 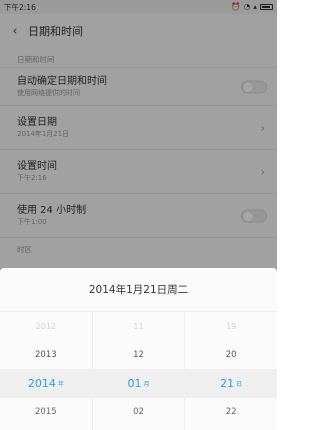 I want to click on month-wheel: 11 12 01 月 02, so click(x=138, y=371).